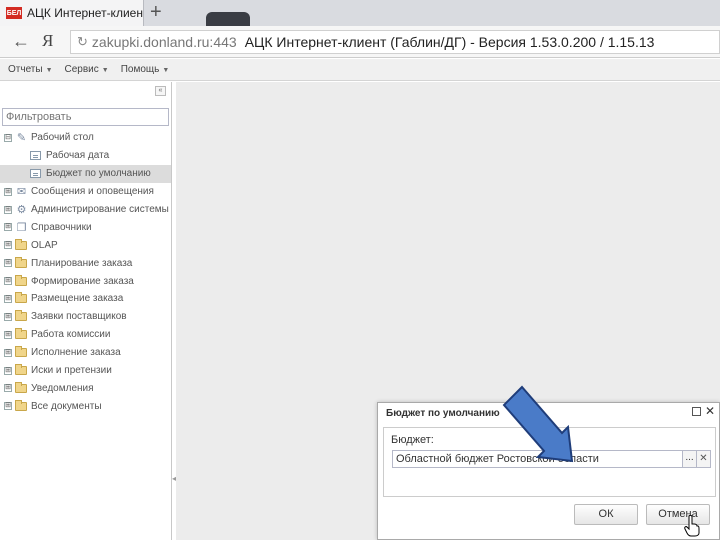 The image size is (720, 540). What do you see at coordinates (14, 13) in the screenshot?
I see `favicon-icon: БЕЛ` at bounding box center [14, 13].